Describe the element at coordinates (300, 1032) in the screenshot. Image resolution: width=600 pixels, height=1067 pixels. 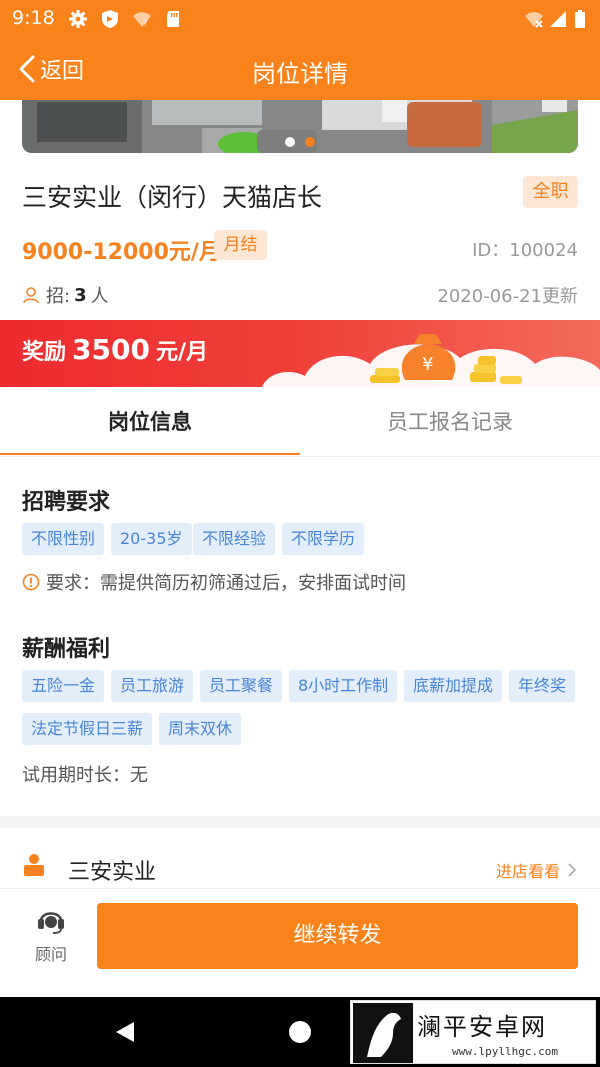
I see `home-circle-icon` at that location.